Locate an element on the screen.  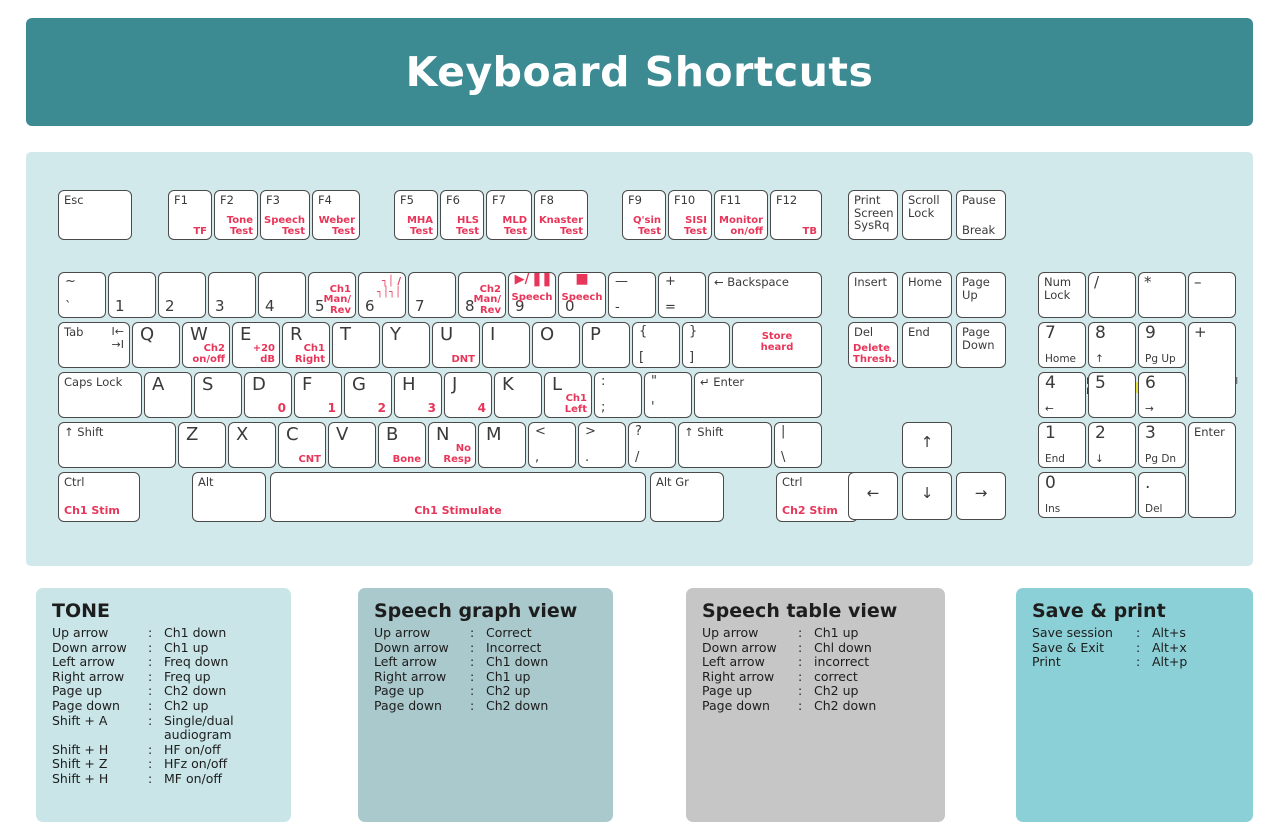
key-esc: Esc is located at coordinates (95, 215).